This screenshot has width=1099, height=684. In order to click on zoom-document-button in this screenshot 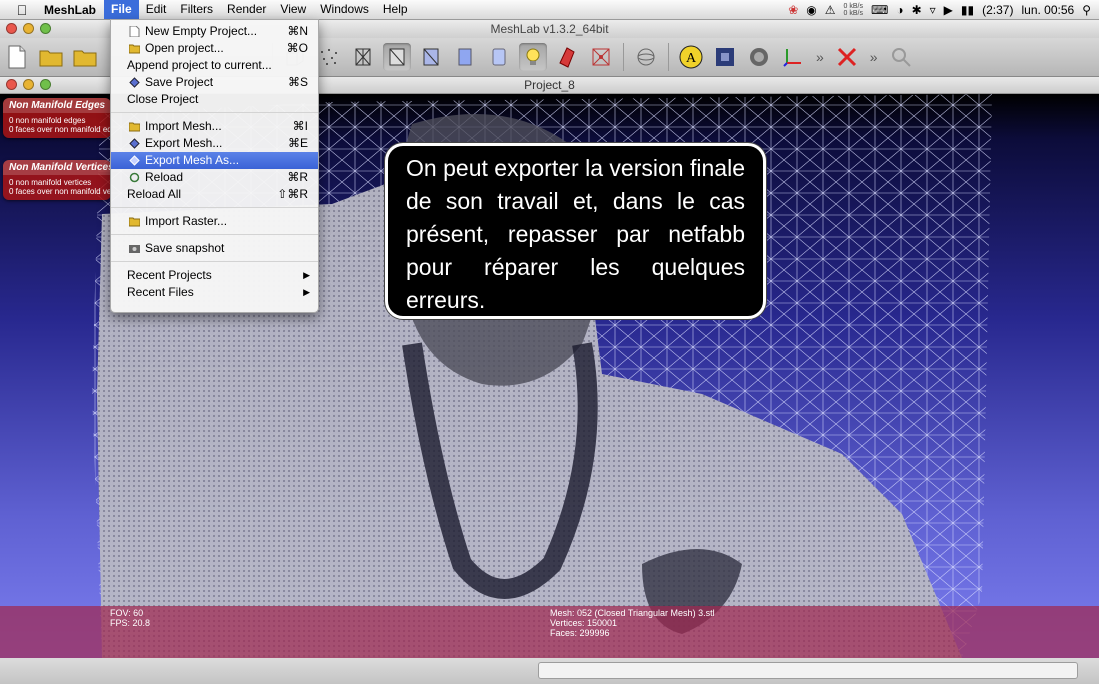, I will do `click(45, 84)`.